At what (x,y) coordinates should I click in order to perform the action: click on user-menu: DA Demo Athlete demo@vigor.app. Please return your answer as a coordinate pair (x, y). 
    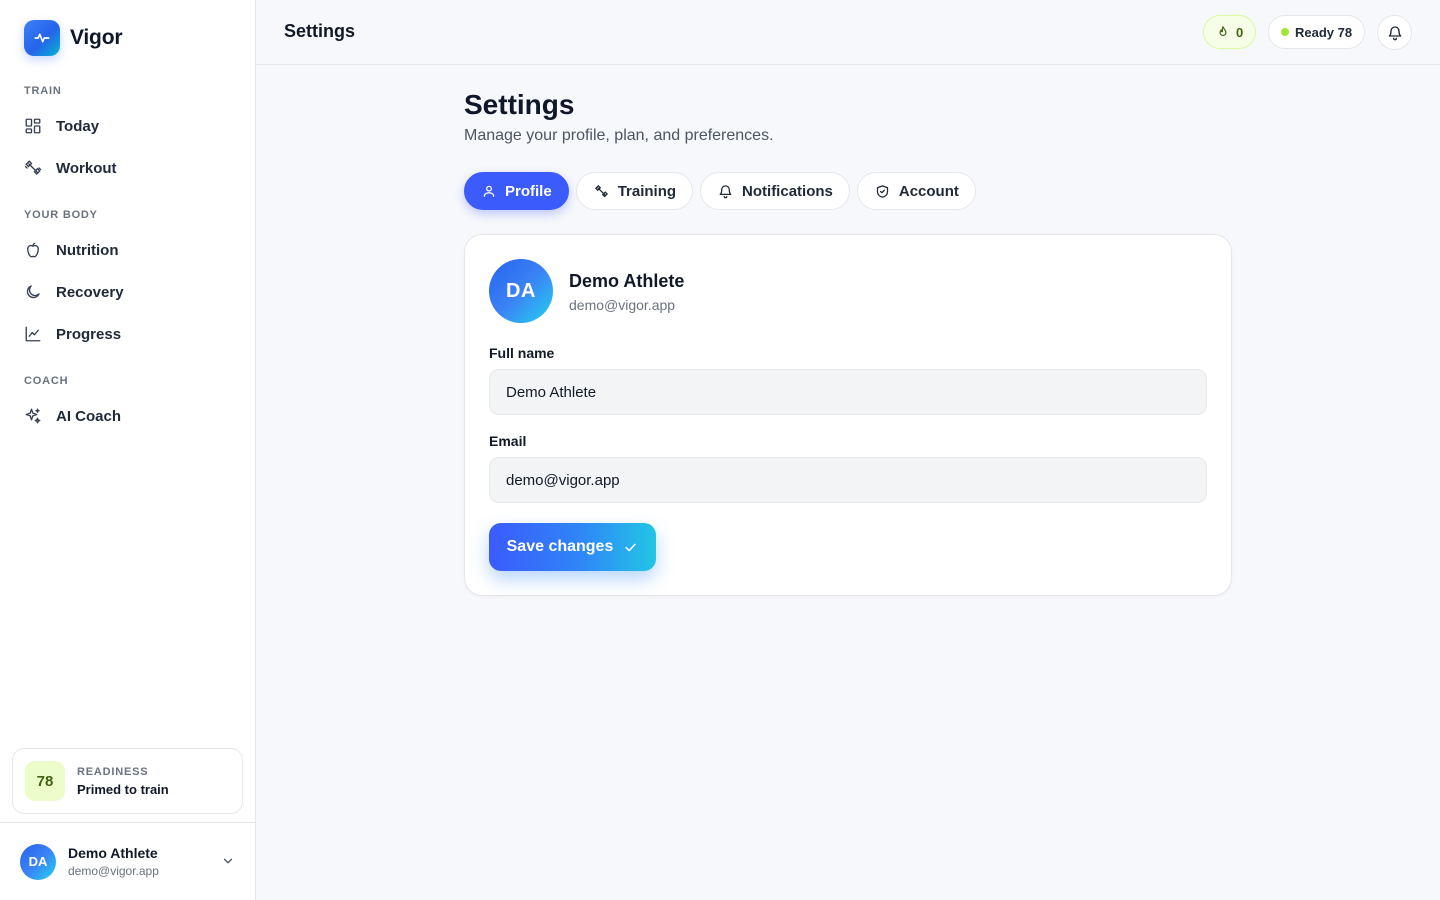
    Looking at the image, I should click on (127, 861).